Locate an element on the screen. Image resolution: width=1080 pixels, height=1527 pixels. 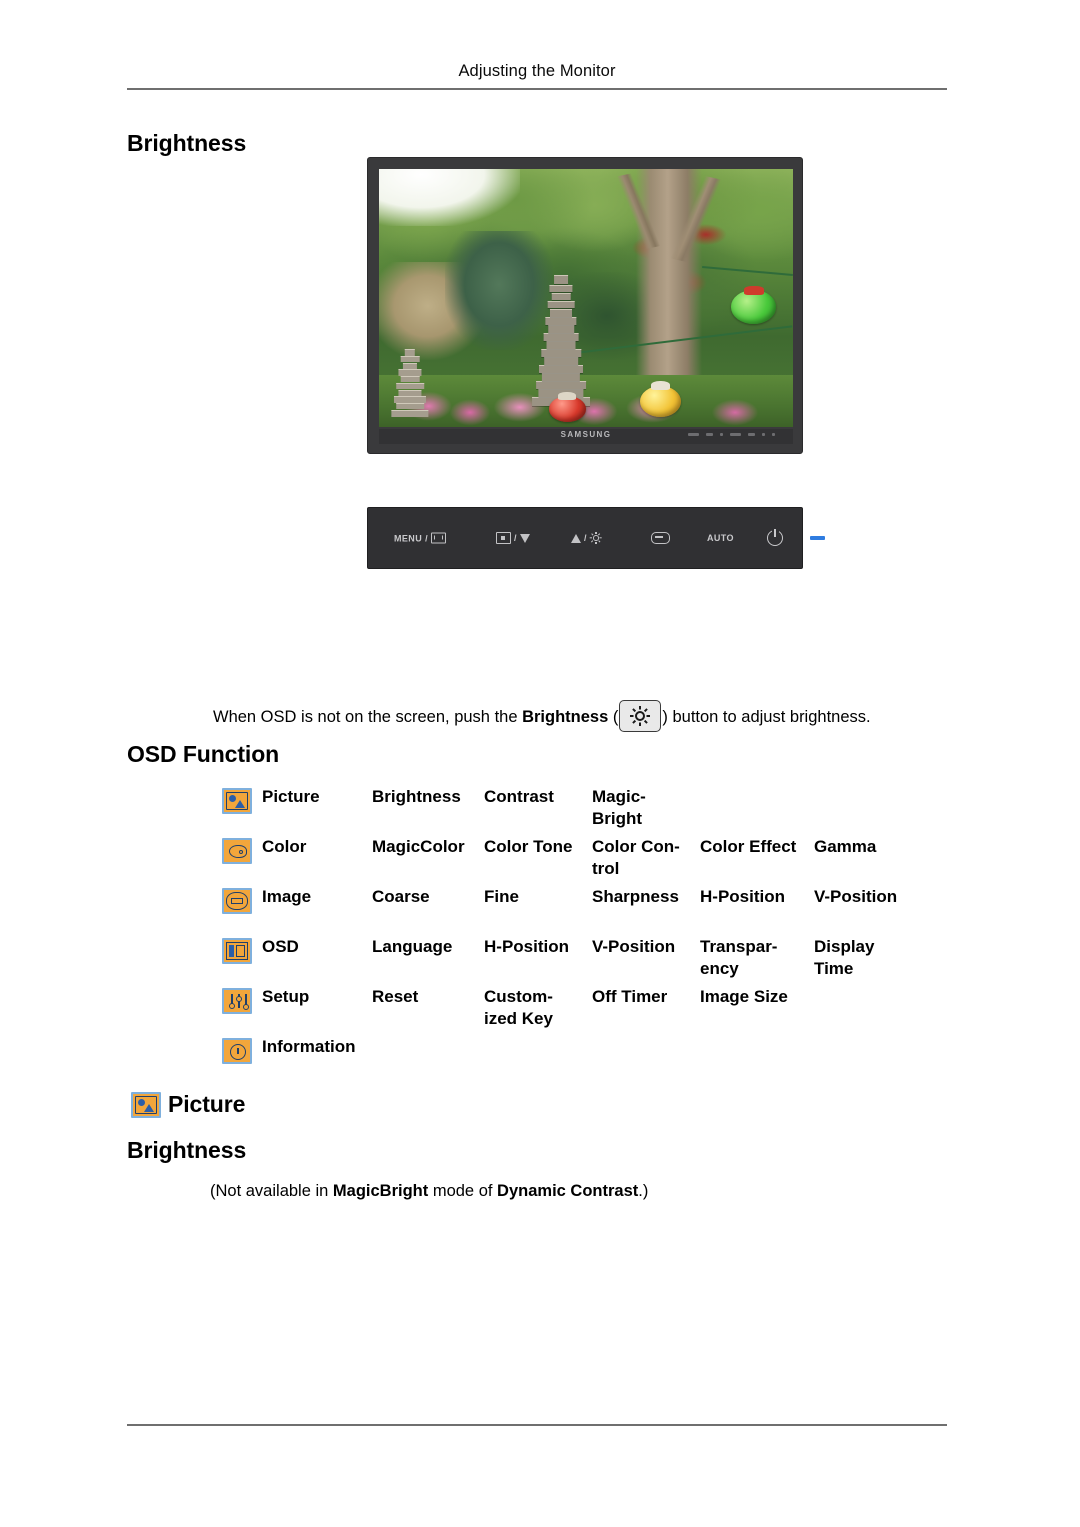
section-heading-osd-function: OSD Function is located at coordinates (203, 754).